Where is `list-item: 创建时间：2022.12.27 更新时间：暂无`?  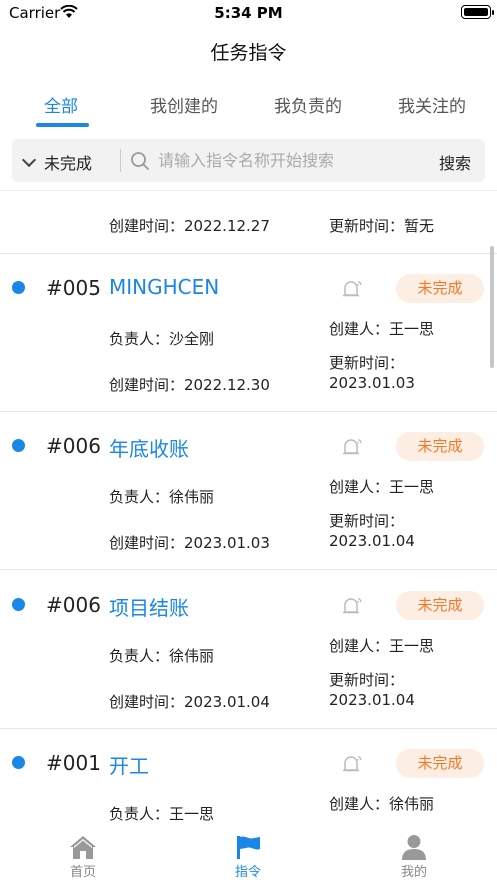
list-item: 创建时间：2022.12.27 更新时间：暂无 is located at coordinates (248, 222).